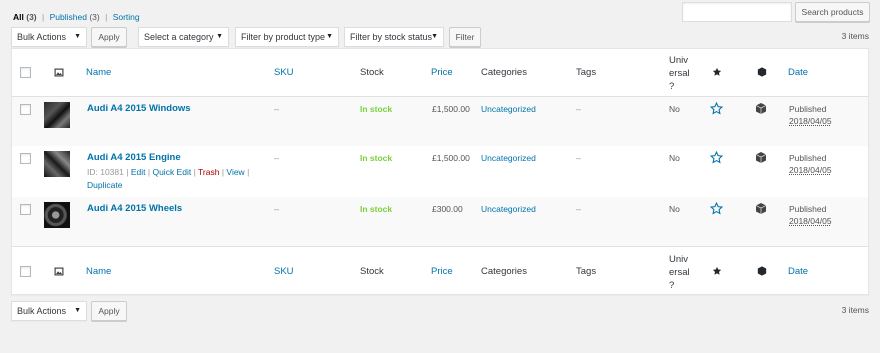 This screenshot has width=880, height=353. Describe the element at coordinates (126, 17) in the screenshot. I see `sorting-link: Sorting` at that location.